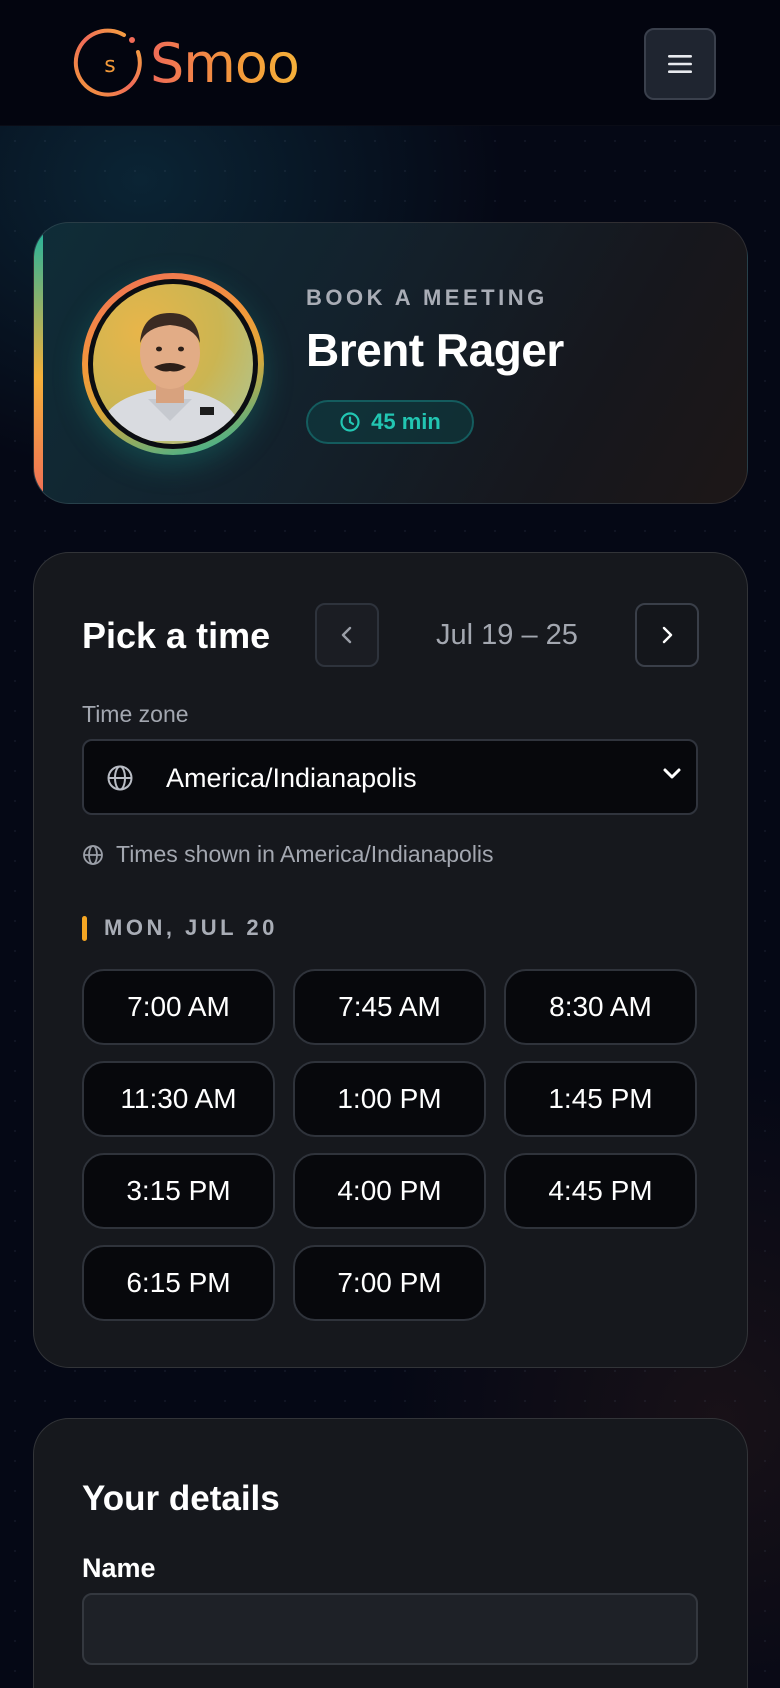 This screenshot has height=1688, width=780. Describe the element at coordinates (291, 778) in the screenshot. I see `timezone-value: America/Indianapolis` at that location.